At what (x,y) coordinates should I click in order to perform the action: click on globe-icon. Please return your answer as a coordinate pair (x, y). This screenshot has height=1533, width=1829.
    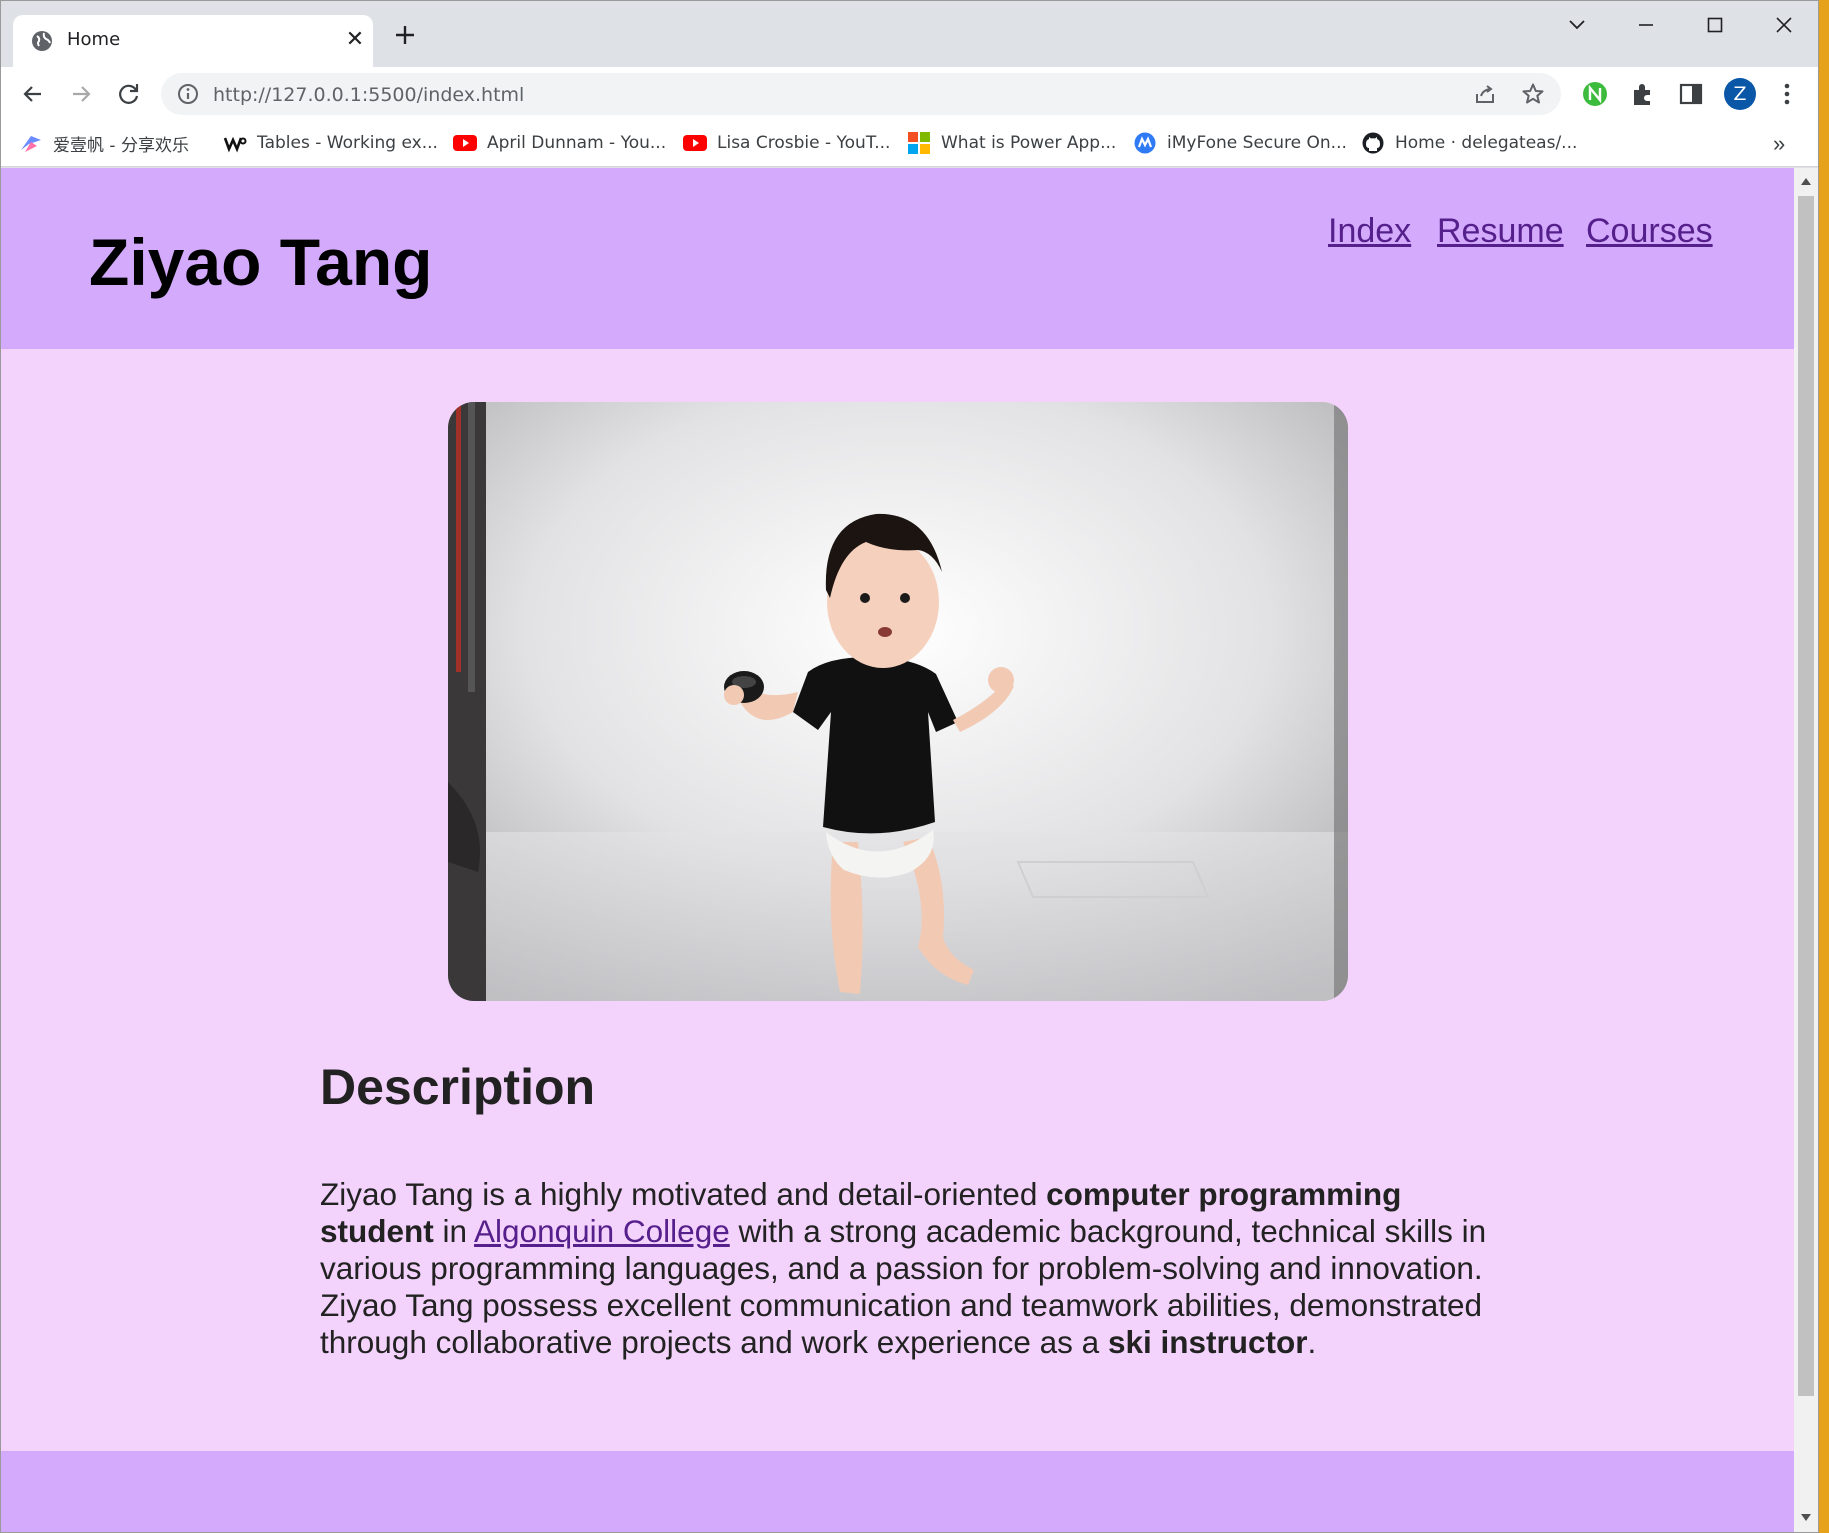
    Looking at the image, I should click on (42, 41).